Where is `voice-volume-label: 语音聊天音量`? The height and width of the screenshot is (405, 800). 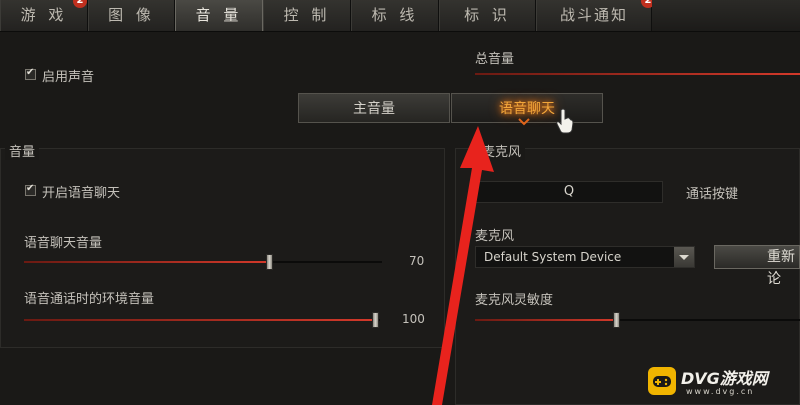
voice-volume-label: 语音聊天音量 is located at coordinates (63, 243).